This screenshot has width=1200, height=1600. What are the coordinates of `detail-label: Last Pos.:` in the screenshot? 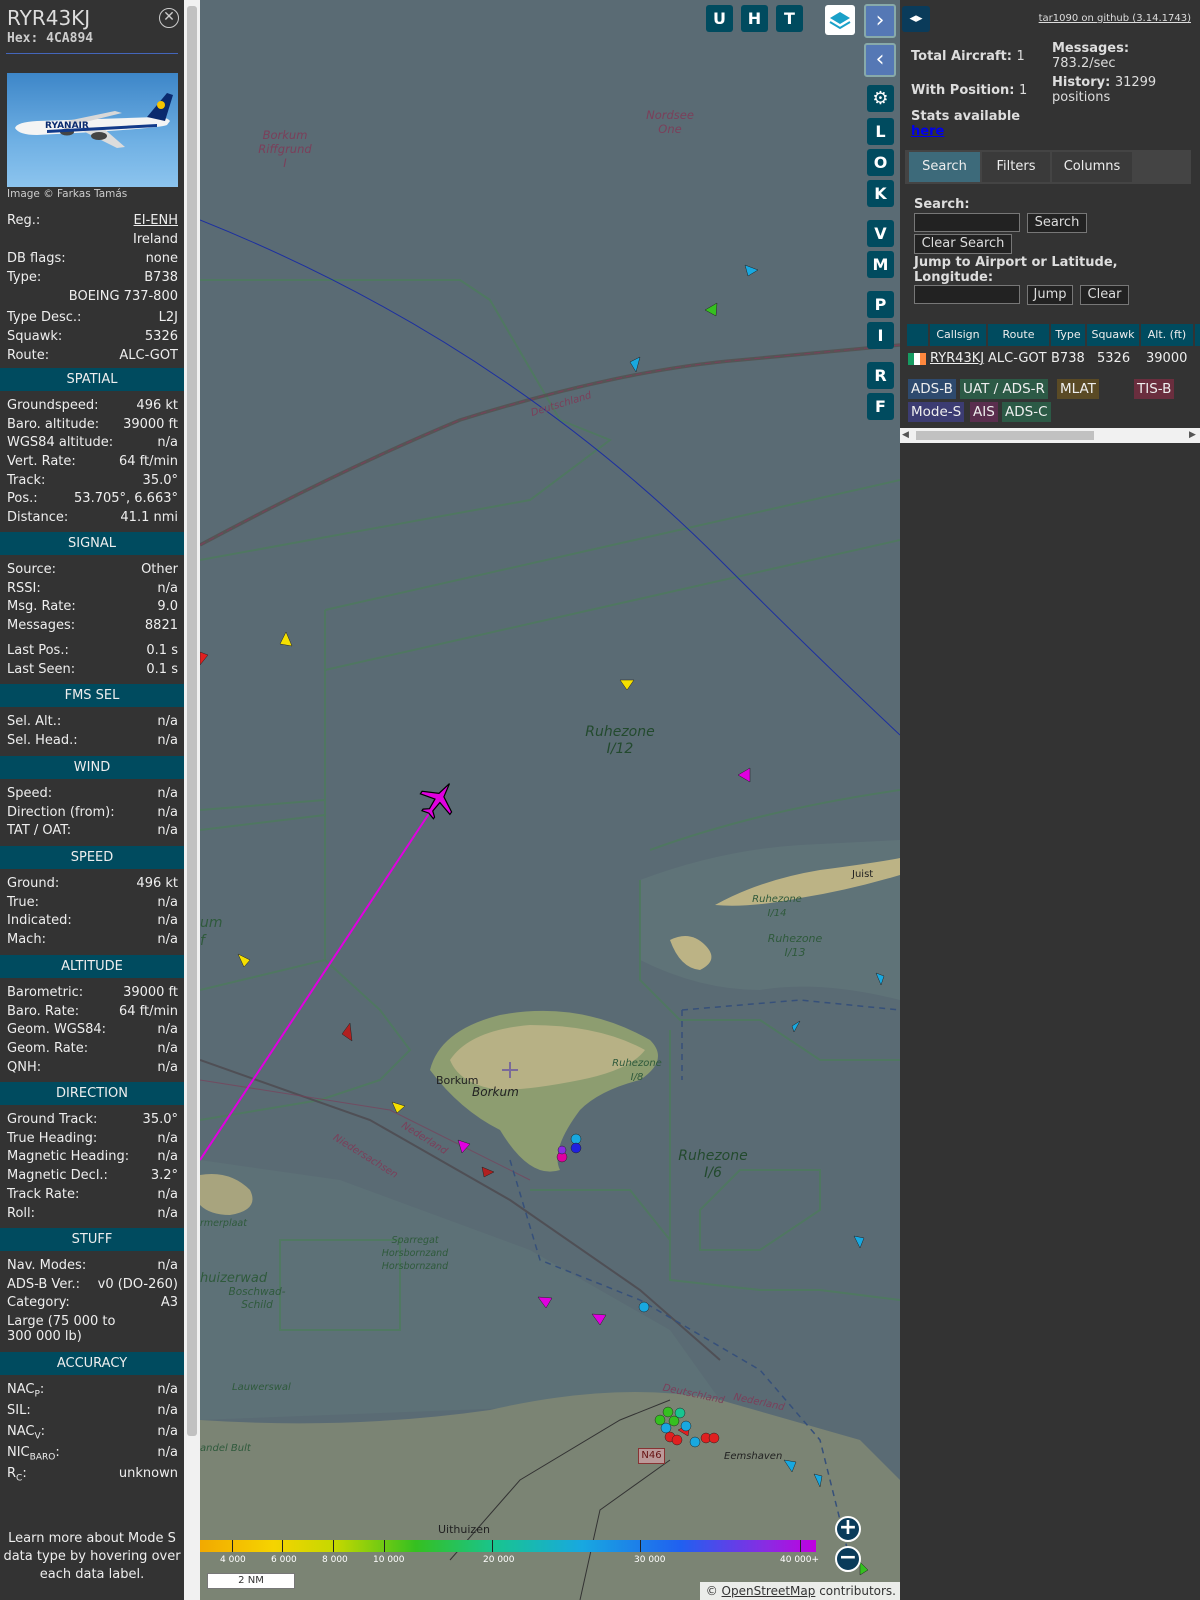 It's located at (38, 650).